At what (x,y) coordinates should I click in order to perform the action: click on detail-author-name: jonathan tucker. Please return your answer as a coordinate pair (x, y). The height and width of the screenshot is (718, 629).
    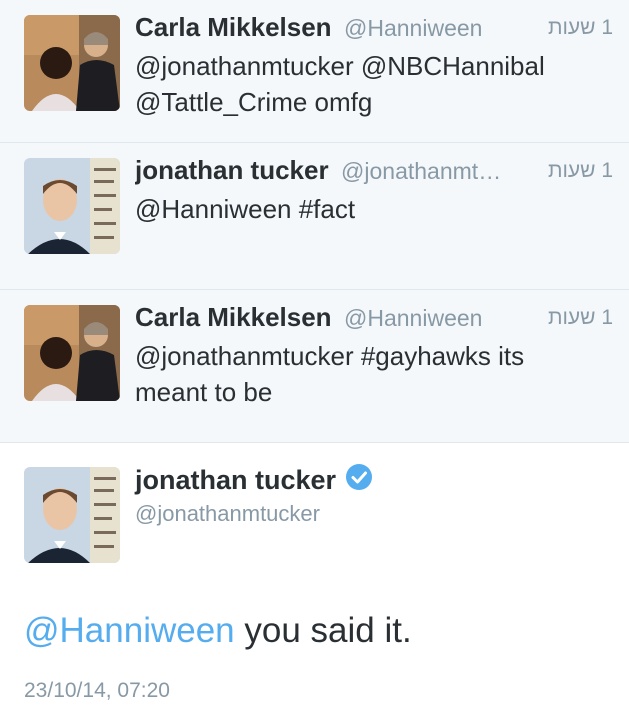
    Looking at the image, I should click on (254, 480).